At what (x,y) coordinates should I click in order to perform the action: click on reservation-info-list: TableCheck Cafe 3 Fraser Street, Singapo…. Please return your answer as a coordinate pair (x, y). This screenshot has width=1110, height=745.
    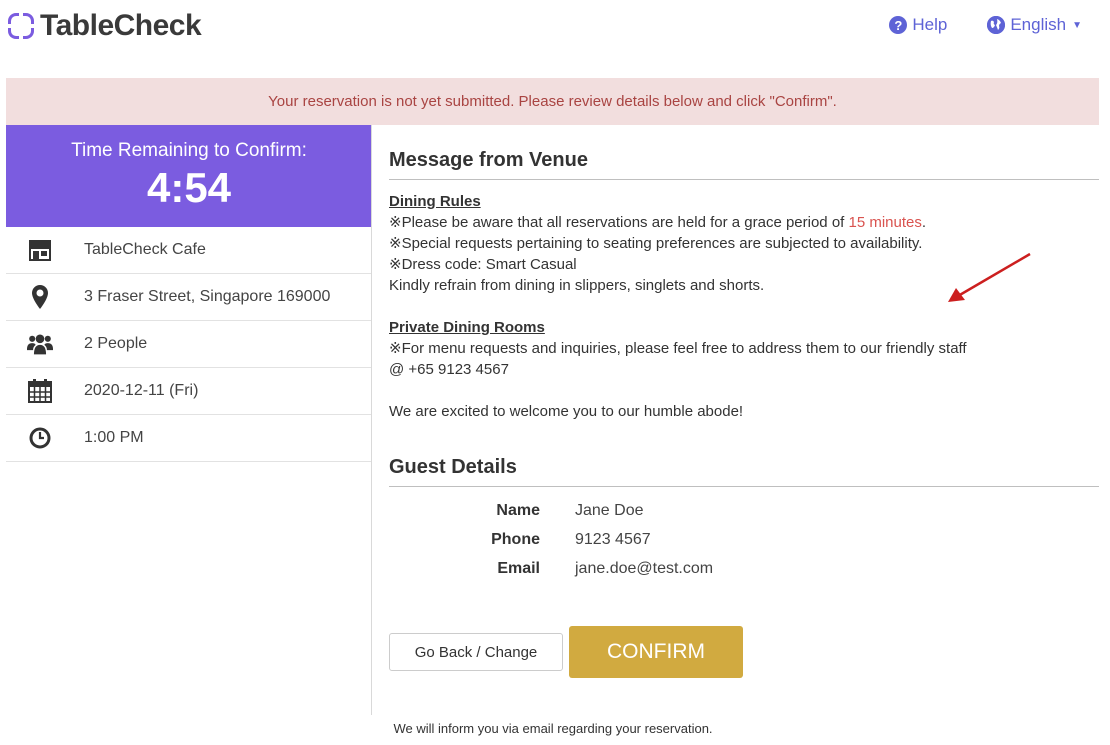
    Looking at the image, I should click on (189, 344).